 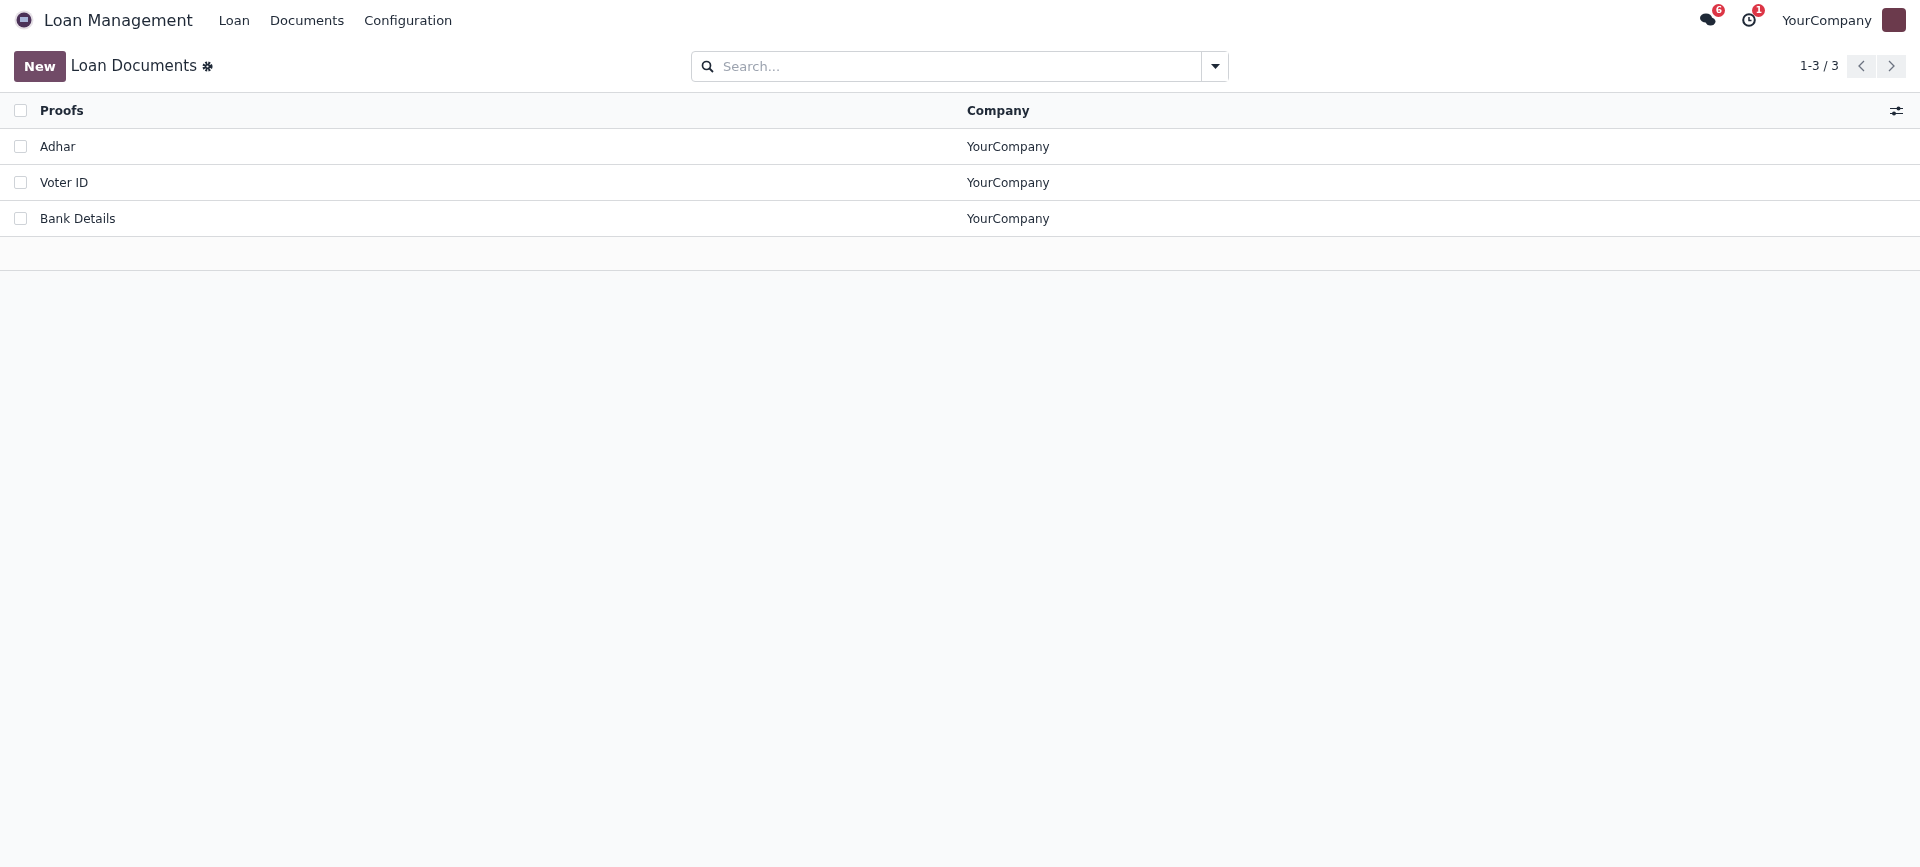 What do you see at coordinates (1759, 10) in the screenshot?
I see `activity-count-badge: 1` at bounding box center [1759, 10].